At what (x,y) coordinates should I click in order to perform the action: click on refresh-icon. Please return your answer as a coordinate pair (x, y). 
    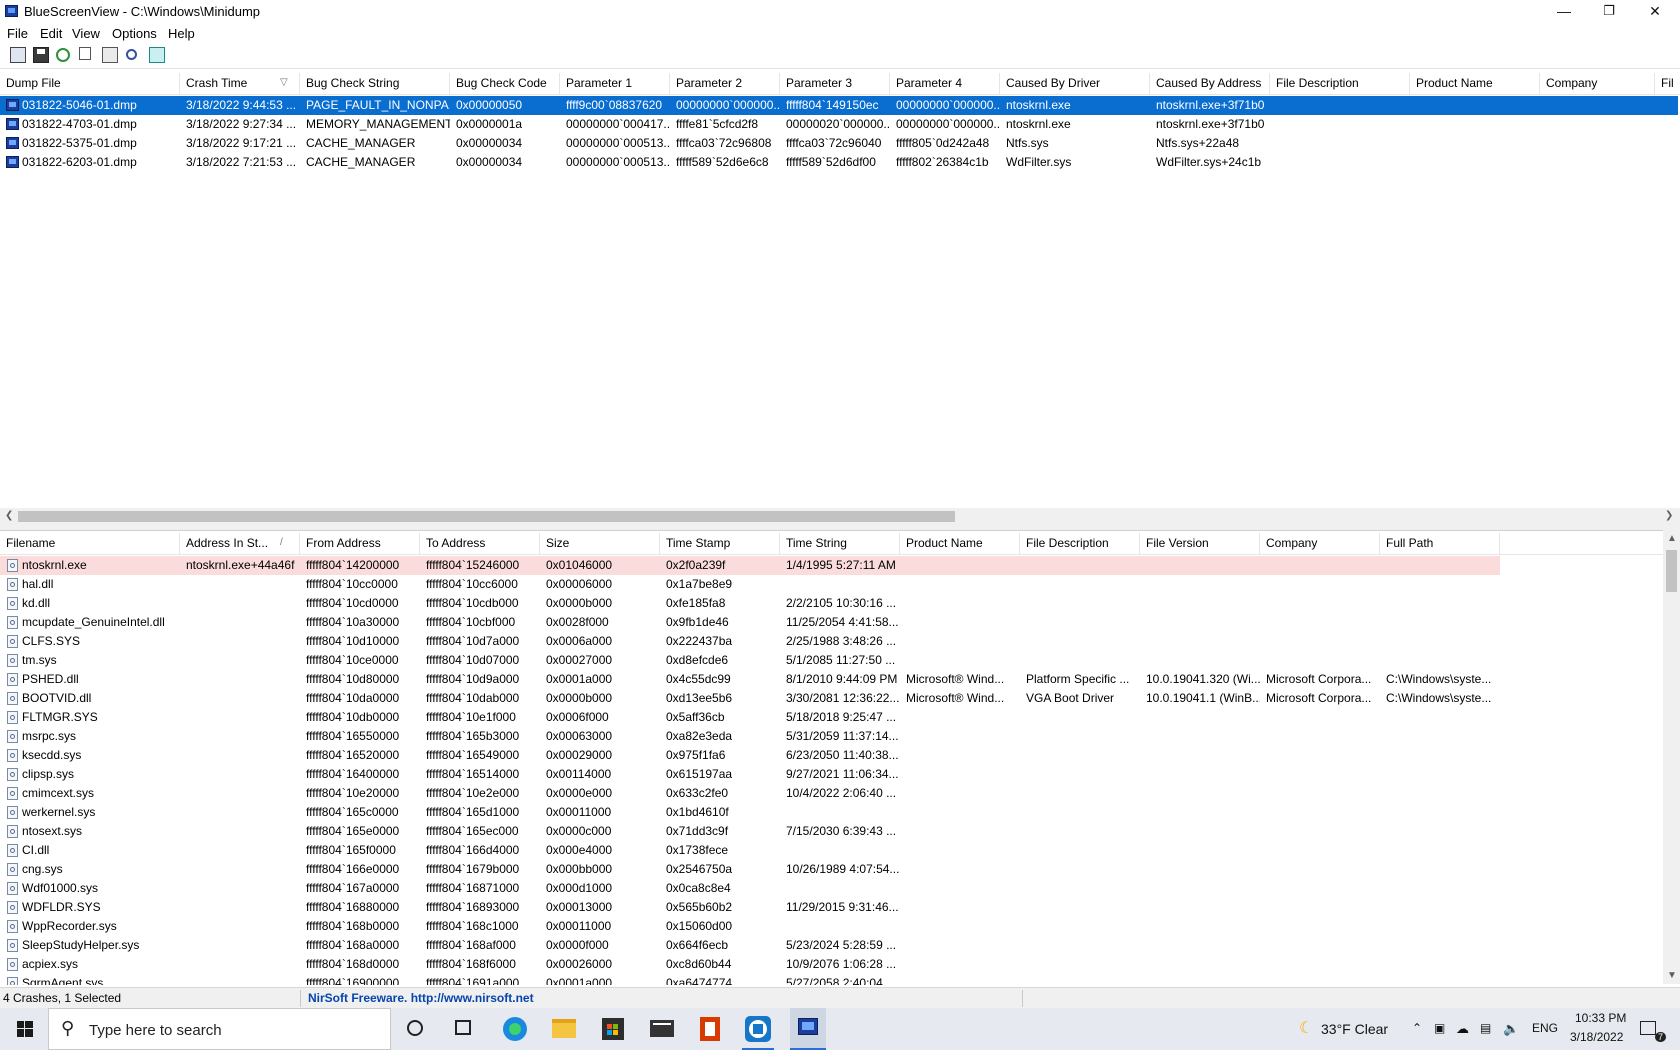
    Looking at the image, I should click on (63, 55).